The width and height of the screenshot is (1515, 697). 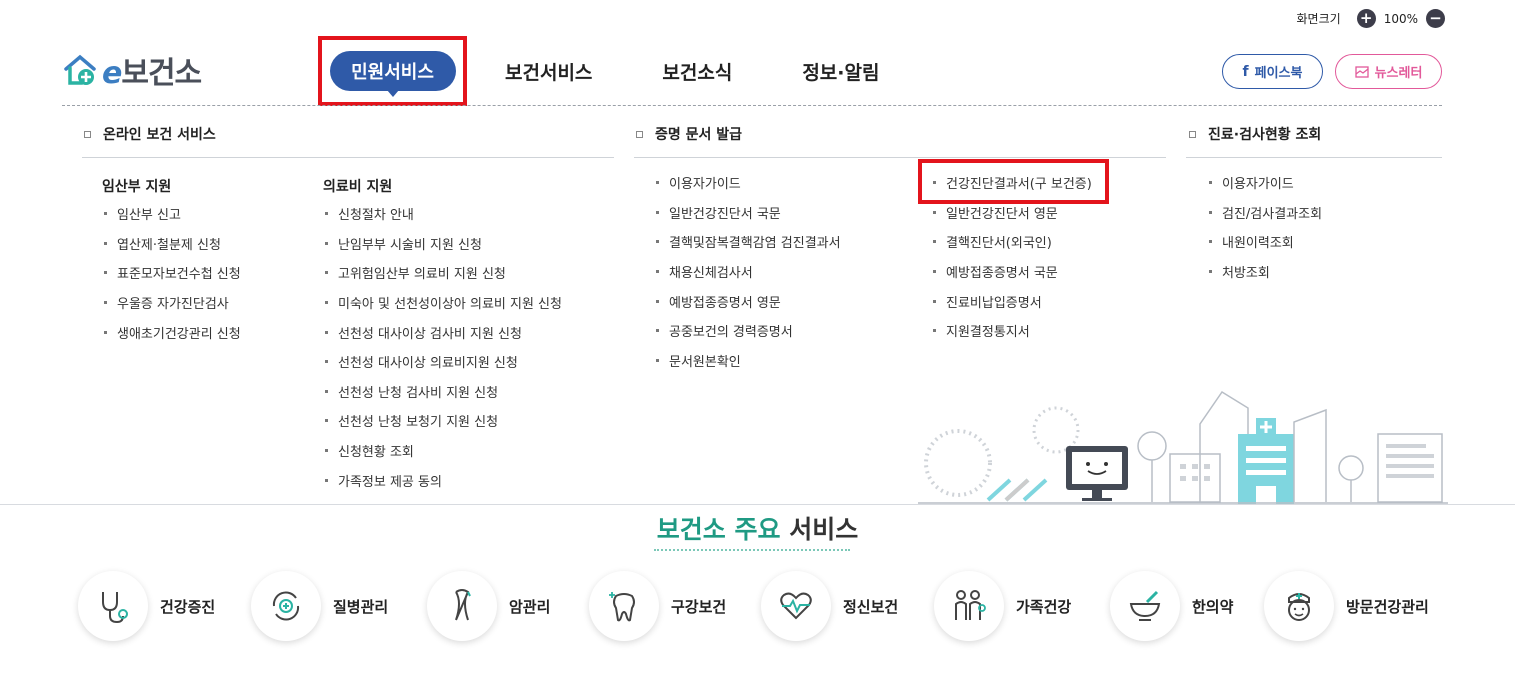 What do you see at coordinates (443, 214) in the screenshot?
I see `menu-item: 신청절차 안내` at bounding box center [443, 214].